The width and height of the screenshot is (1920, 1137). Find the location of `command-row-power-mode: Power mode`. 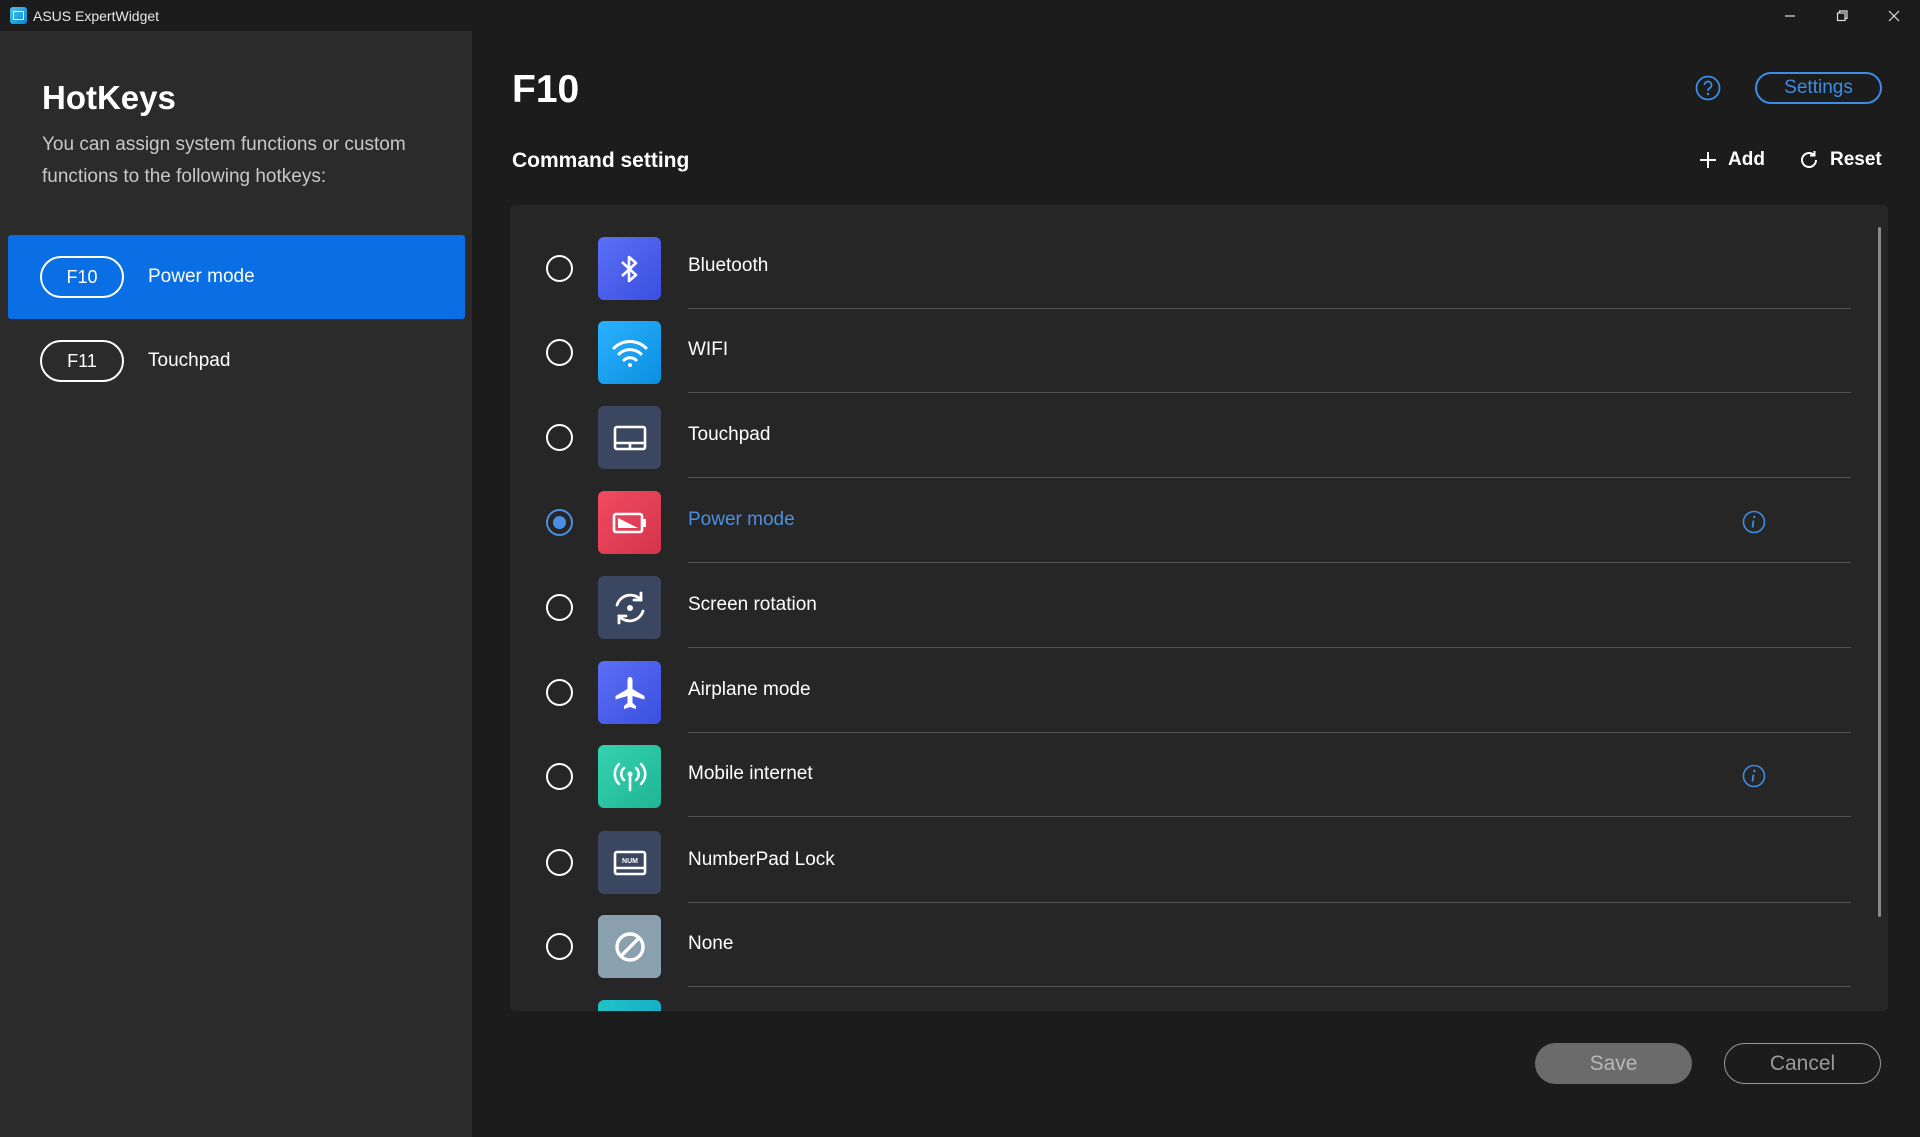

command-row-power-mode: Power mode is located at coordinates (1199, 521).